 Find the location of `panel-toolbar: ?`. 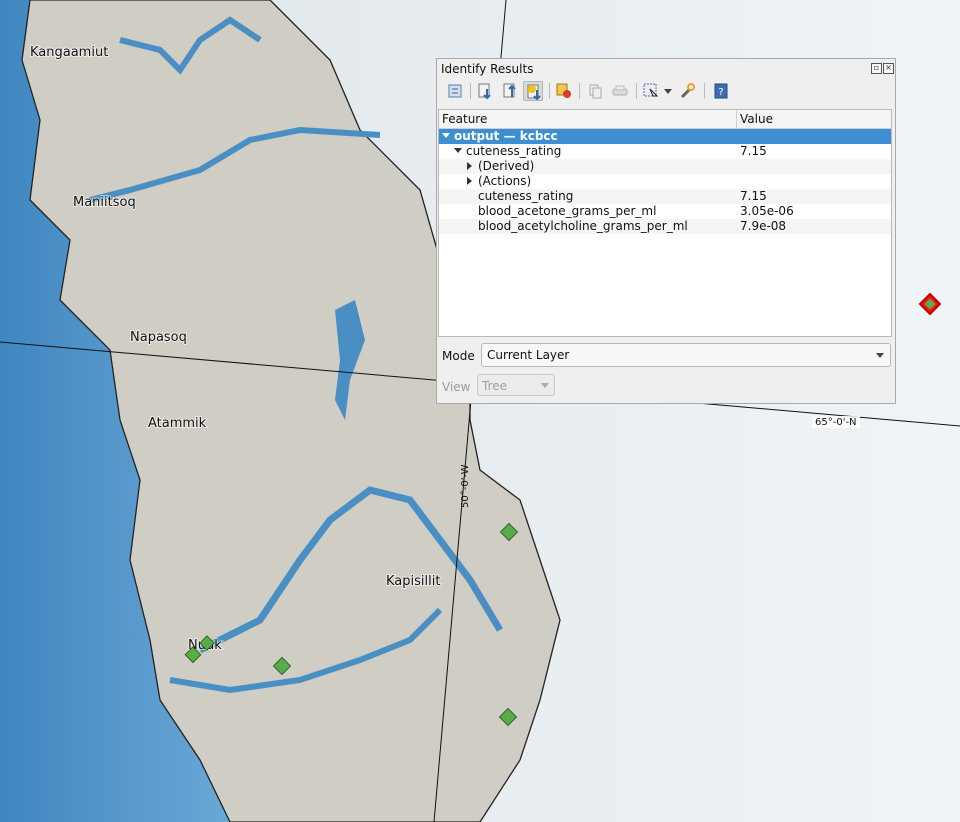

panel-toolbar: ? is located at coordinates (666, 93).